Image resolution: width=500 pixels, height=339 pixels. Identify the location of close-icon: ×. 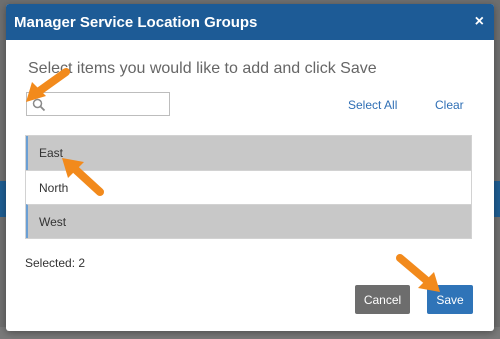
(479, 22).